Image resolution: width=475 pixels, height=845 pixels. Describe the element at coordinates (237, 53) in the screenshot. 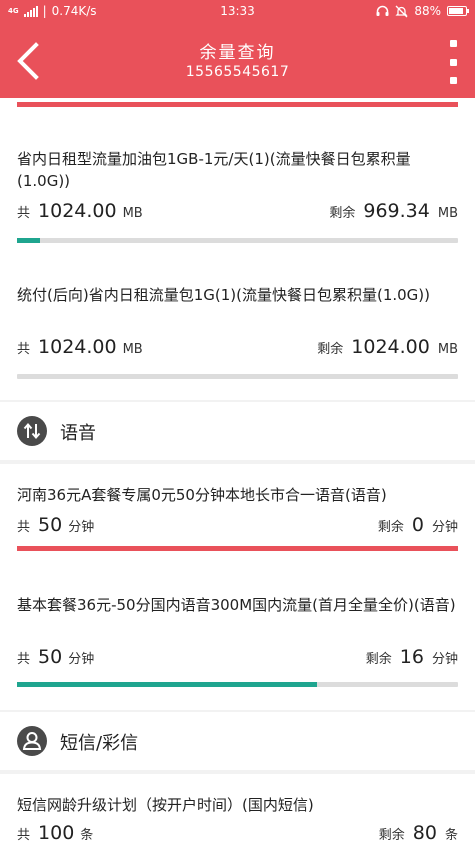

I see `page-title: 余量查询` at that location.